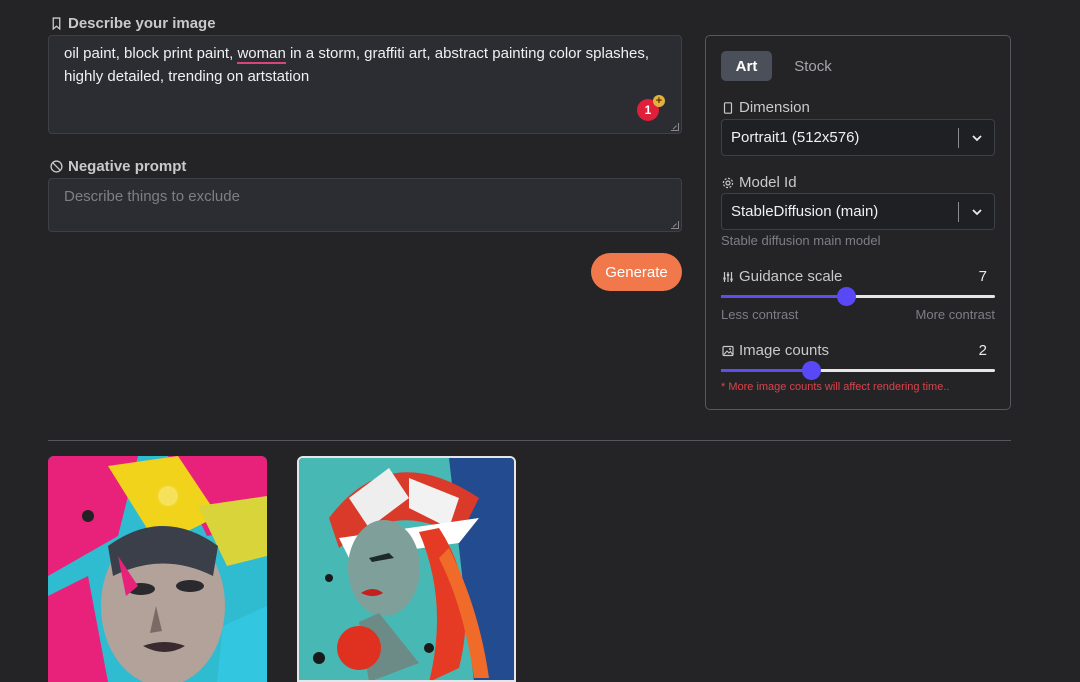  Describe the element at coordinates (813, 66) in the screenshot. I see `tab-stock: Stock` at that location.